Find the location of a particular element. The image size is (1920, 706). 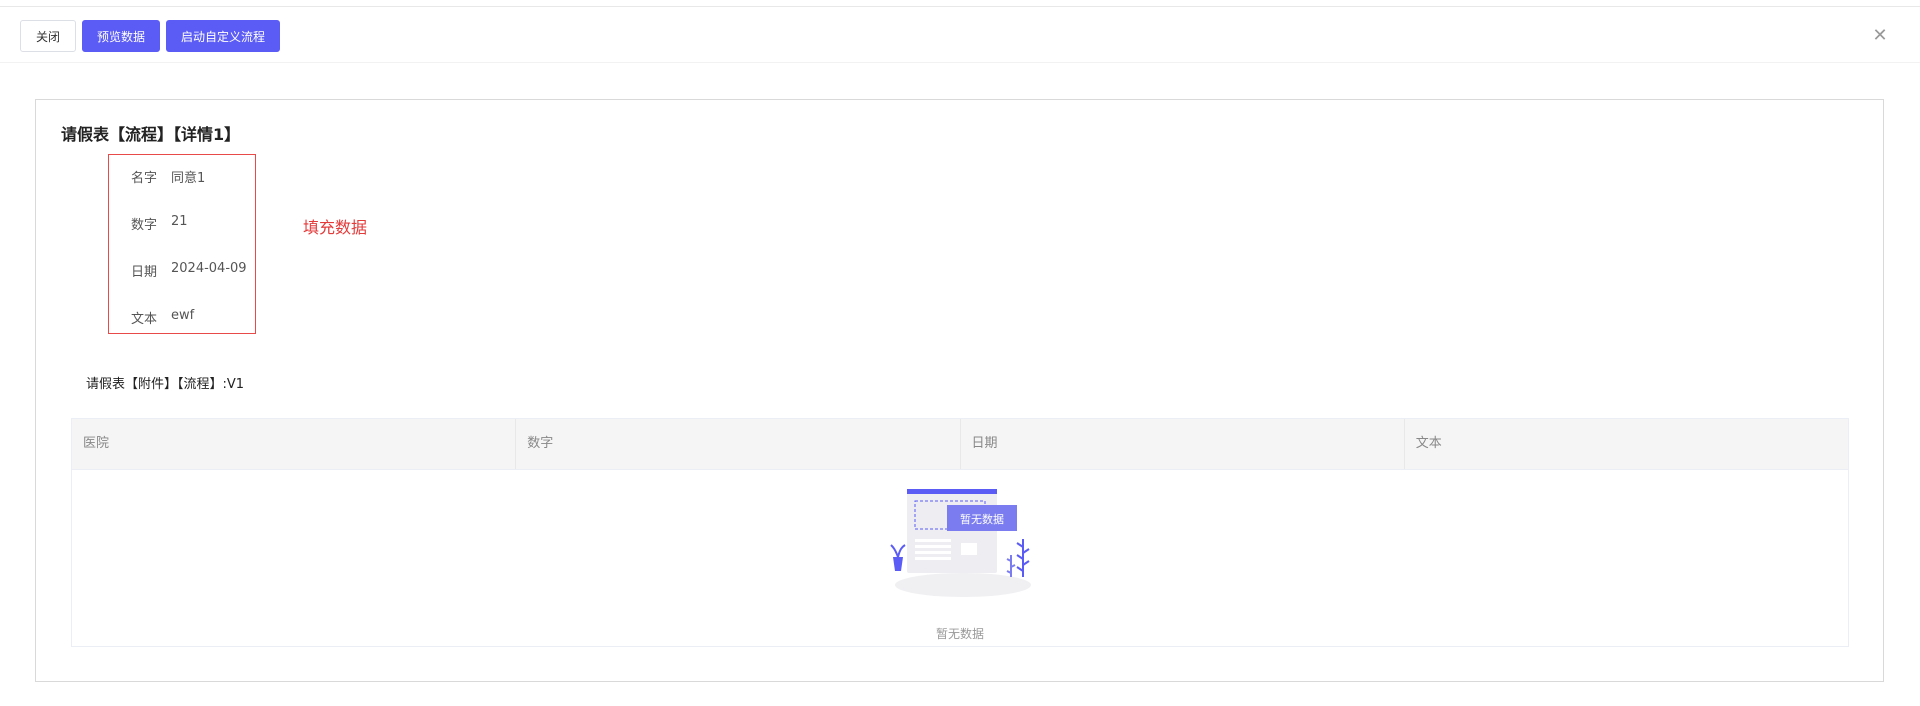

column-header: 文本 is located at coordinates (1428, 443).